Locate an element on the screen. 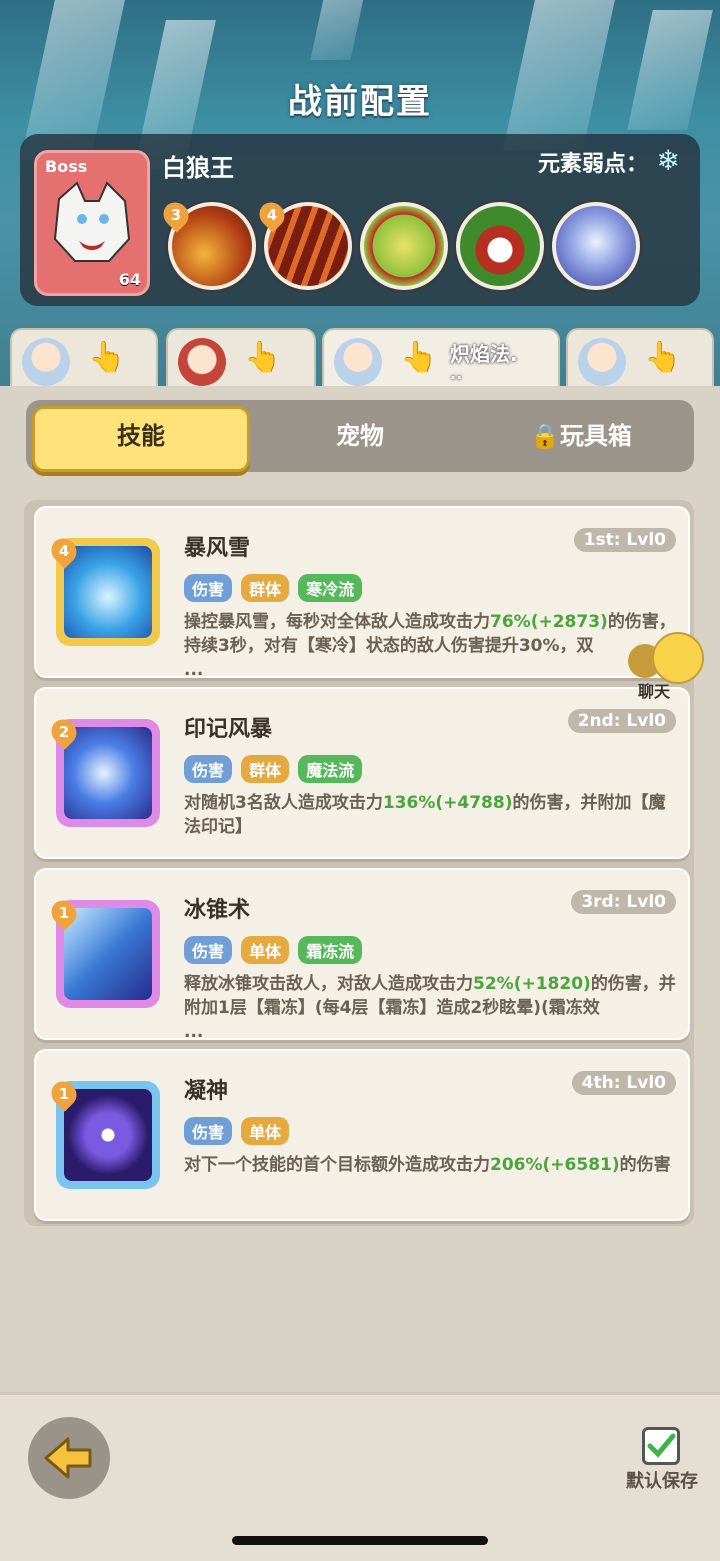 The image size is (720, 1561). boss-tag: Boss is located at coordinates (66, 166).